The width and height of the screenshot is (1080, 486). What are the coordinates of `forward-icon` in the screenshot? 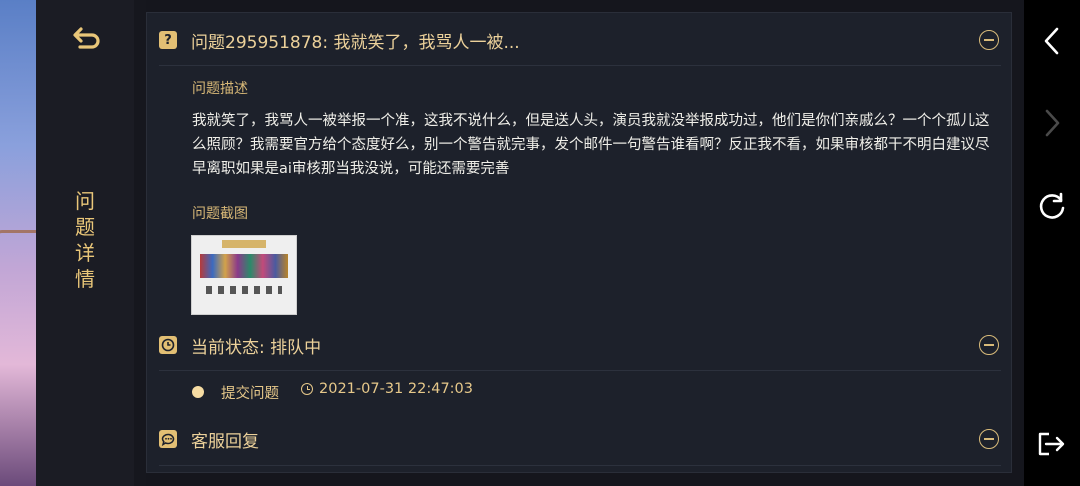 It's located at (1052, 123).